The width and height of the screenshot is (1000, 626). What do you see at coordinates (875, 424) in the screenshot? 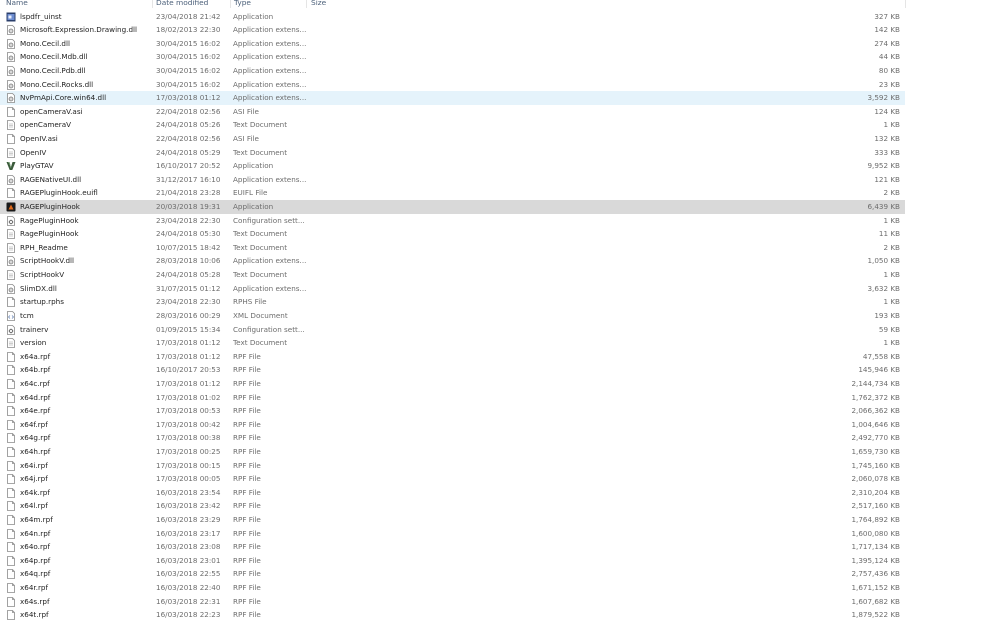
I see `file-size: 1,004,646 KB` at bounding box center [875, 424].